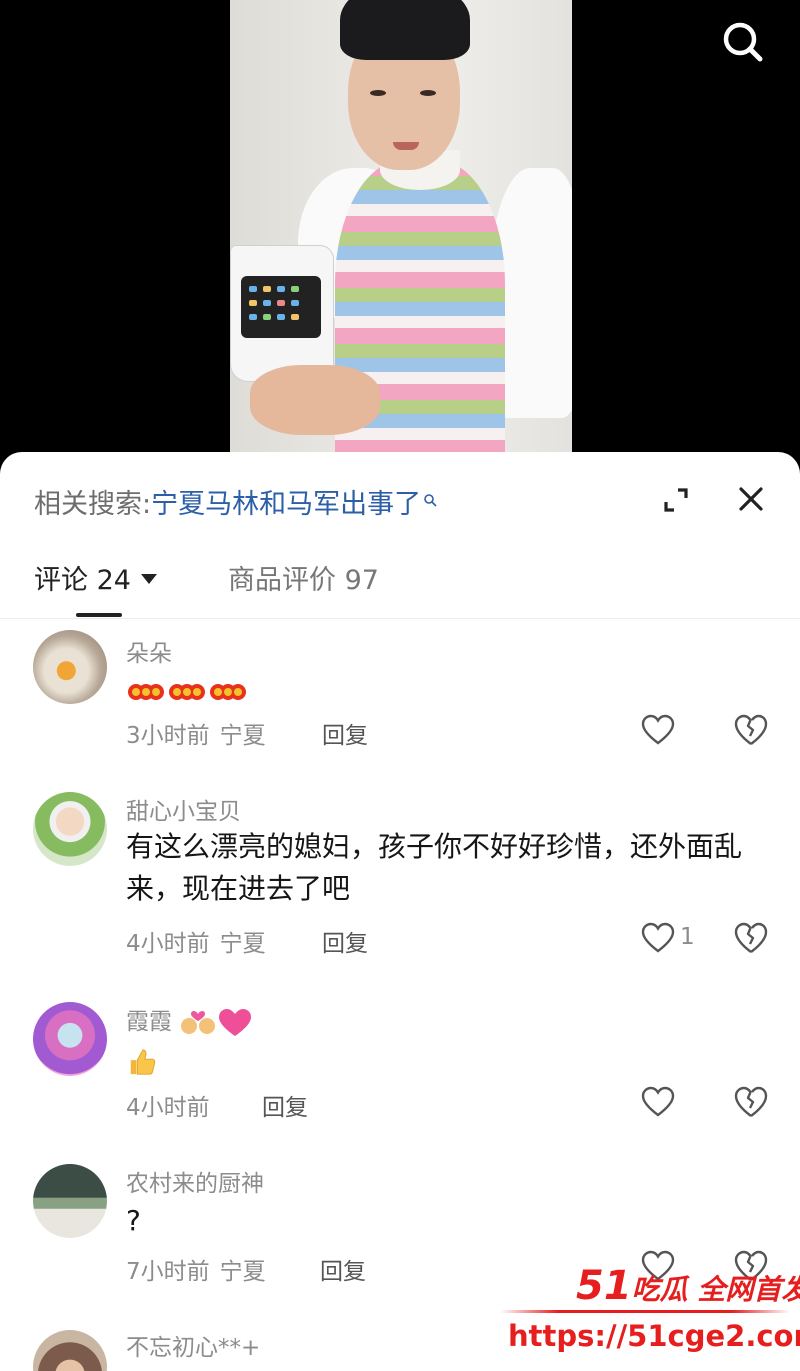  Describe the element at coordinates (133, 1220) in the screenshot. I see `comment-text: ?` at that location.